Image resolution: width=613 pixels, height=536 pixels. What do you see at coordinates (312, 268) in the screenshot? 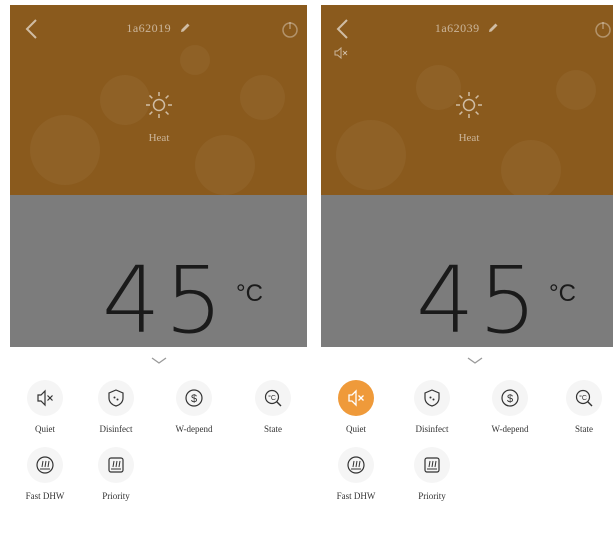
I see `panel-divider` at bounding box center [312, 268].